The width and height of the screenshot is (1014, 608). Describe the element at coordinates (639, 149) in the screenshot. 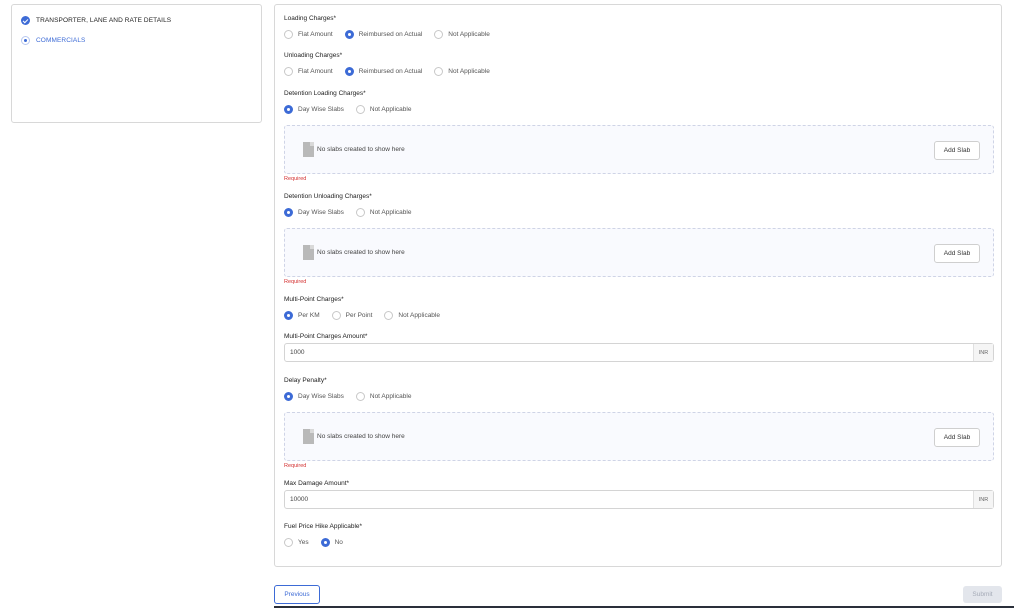

I see `detention-loading-slab-box: No slabs created to show here Add Slab` at that location.